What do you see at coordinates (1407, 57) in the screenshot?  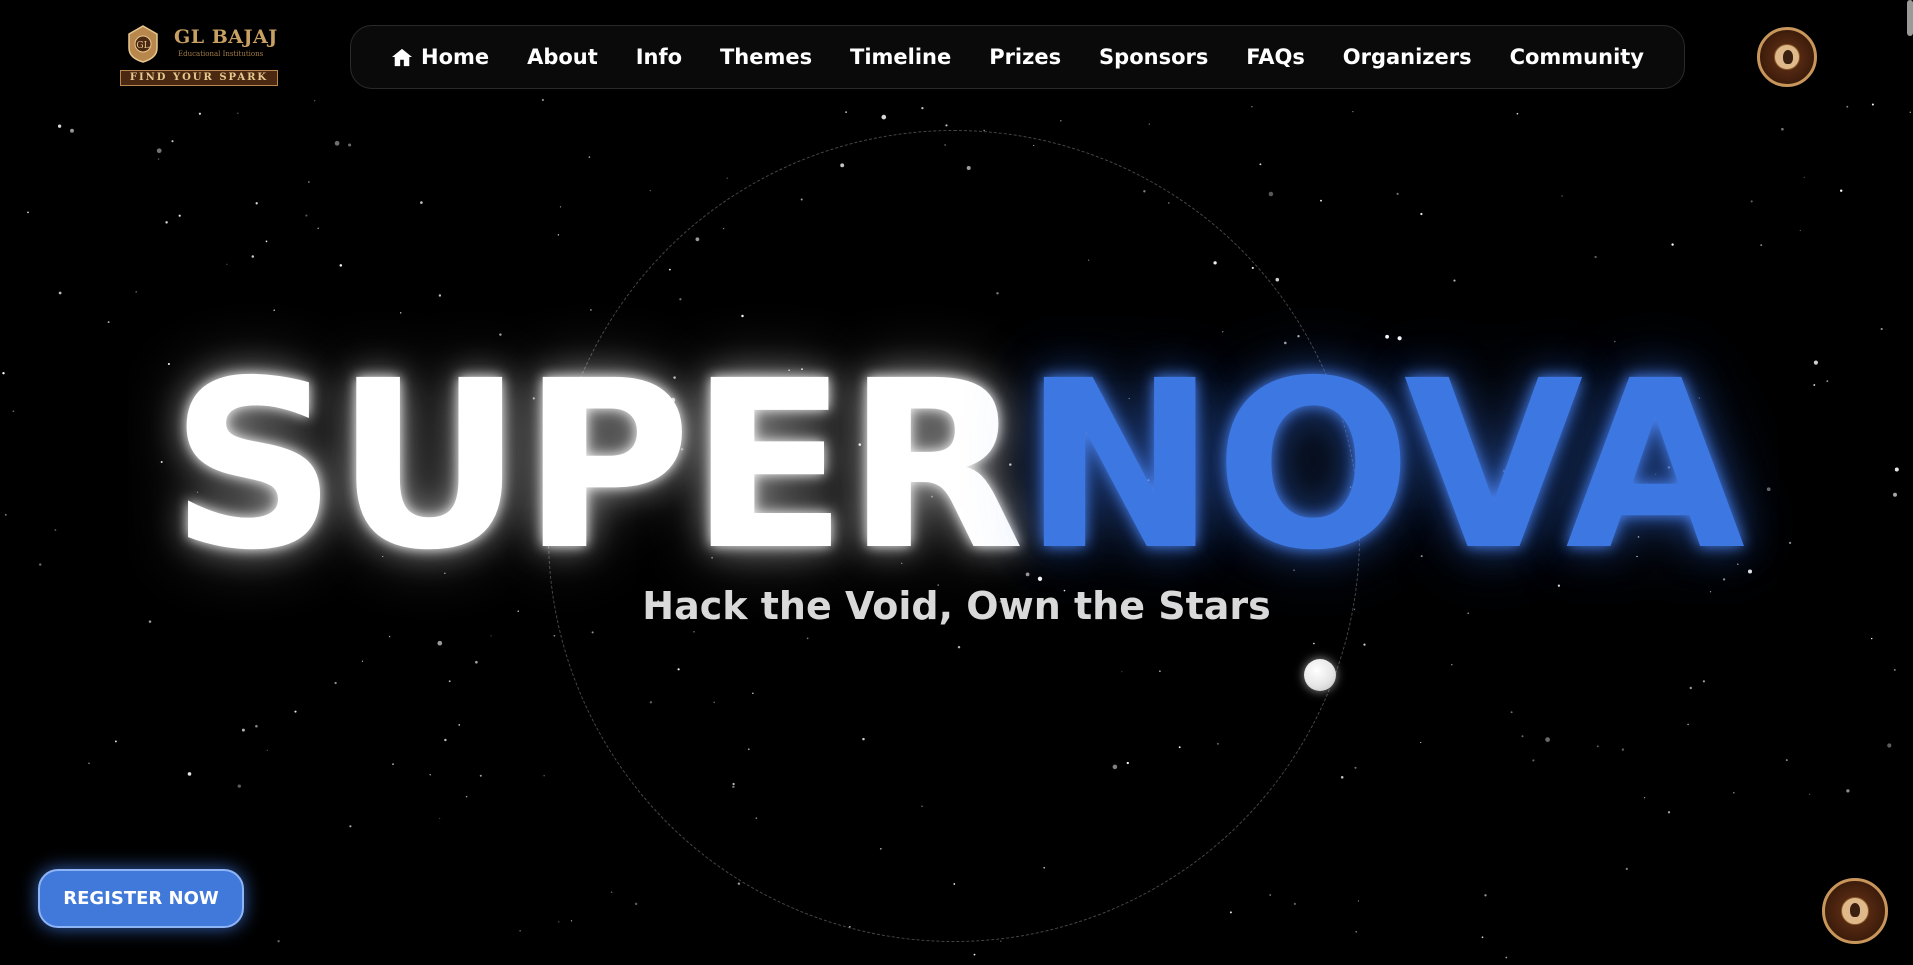 I see `nav-organizers: Organizers` at bounding box center [1407, 57].